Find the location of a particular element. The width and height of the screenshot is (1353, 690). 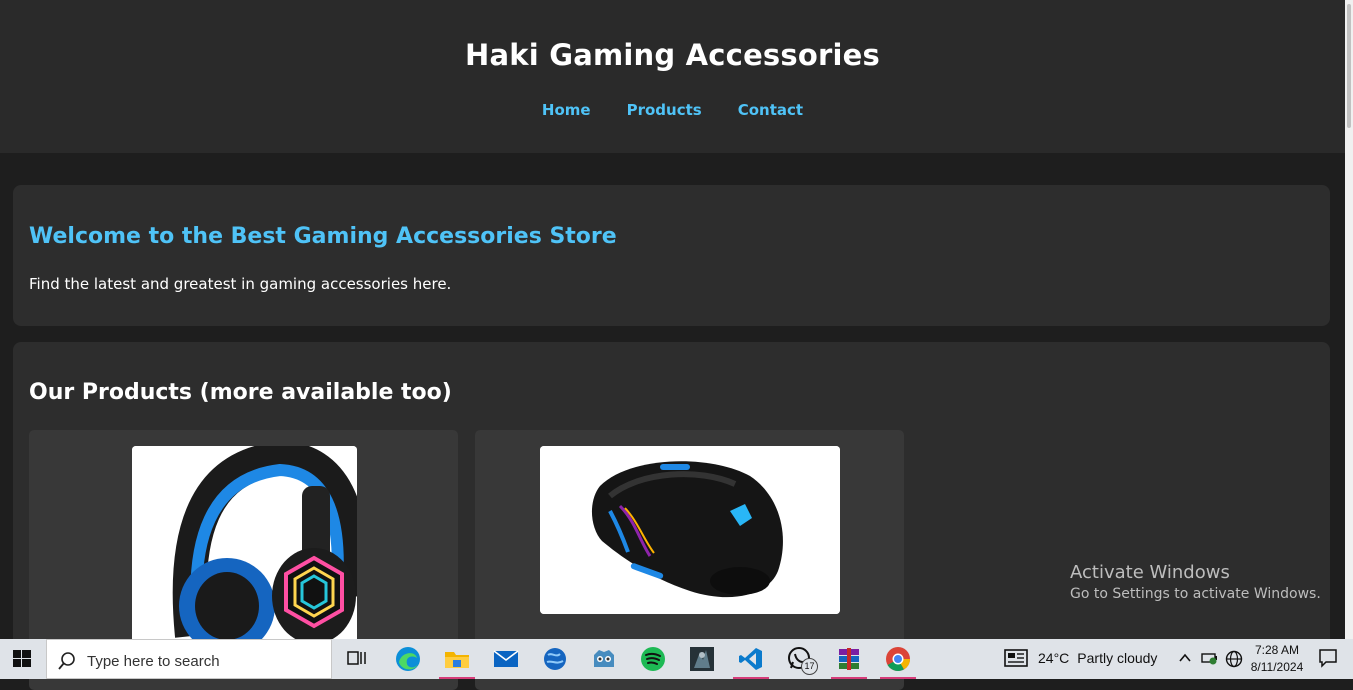

taskbar-app-chrome is located at coordinates (898, 661).